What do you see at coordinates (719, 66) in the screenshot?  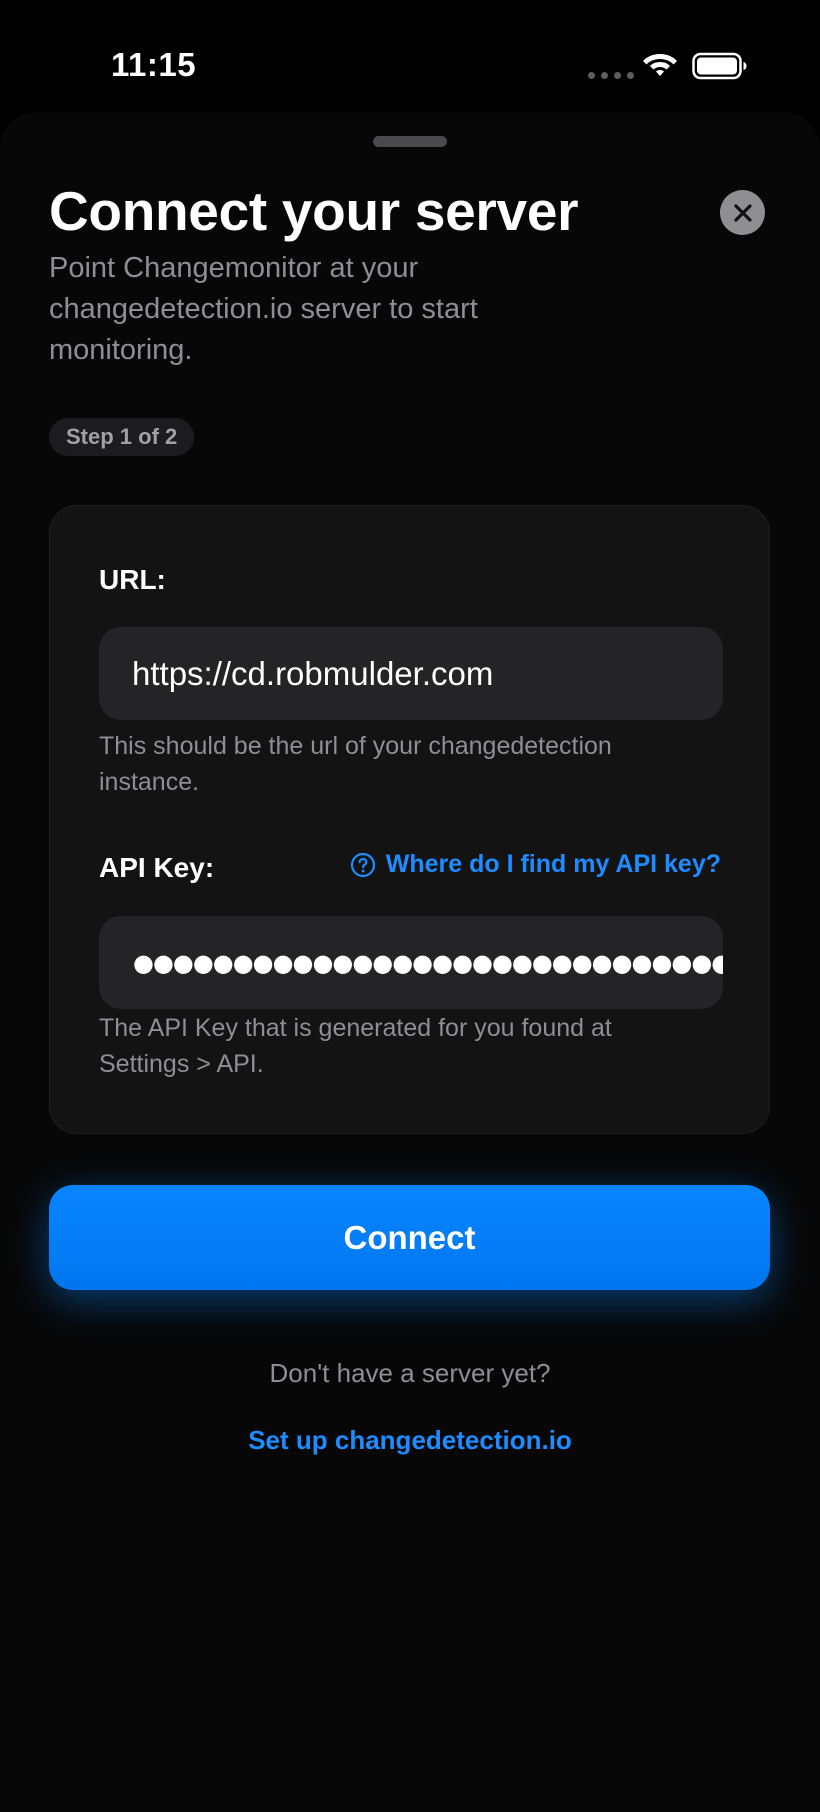 I see `battery-icon` at bounding box center [719, 66].